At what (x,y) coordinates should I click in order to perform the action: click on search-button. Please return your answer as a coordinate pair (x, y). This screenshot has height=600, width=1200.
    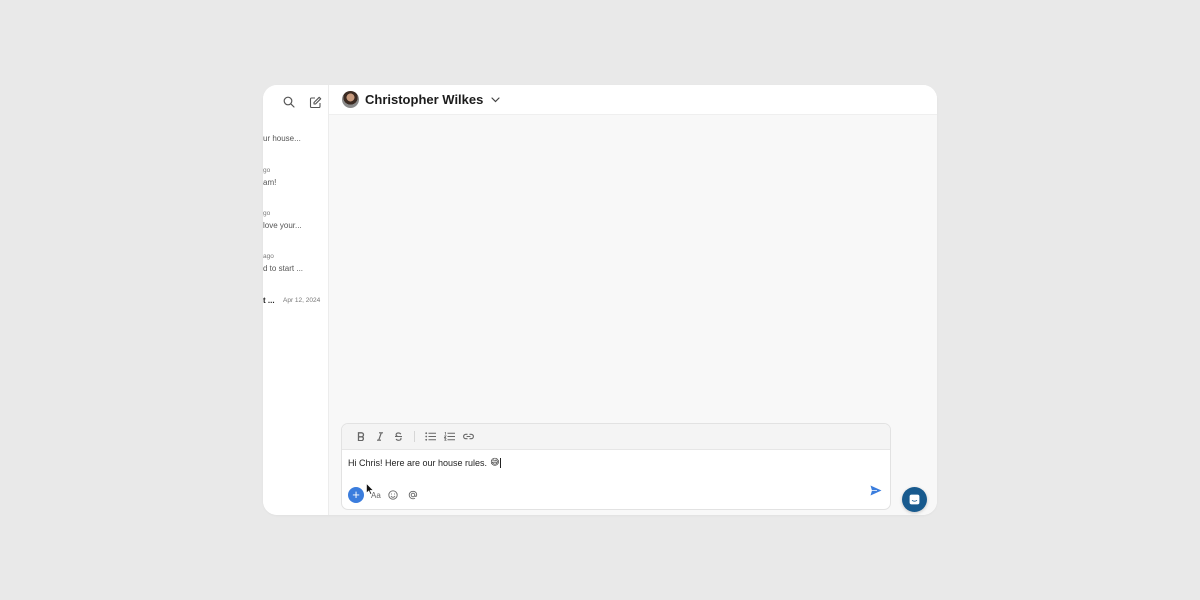
    Looking at the image, I should click on (289, 102).